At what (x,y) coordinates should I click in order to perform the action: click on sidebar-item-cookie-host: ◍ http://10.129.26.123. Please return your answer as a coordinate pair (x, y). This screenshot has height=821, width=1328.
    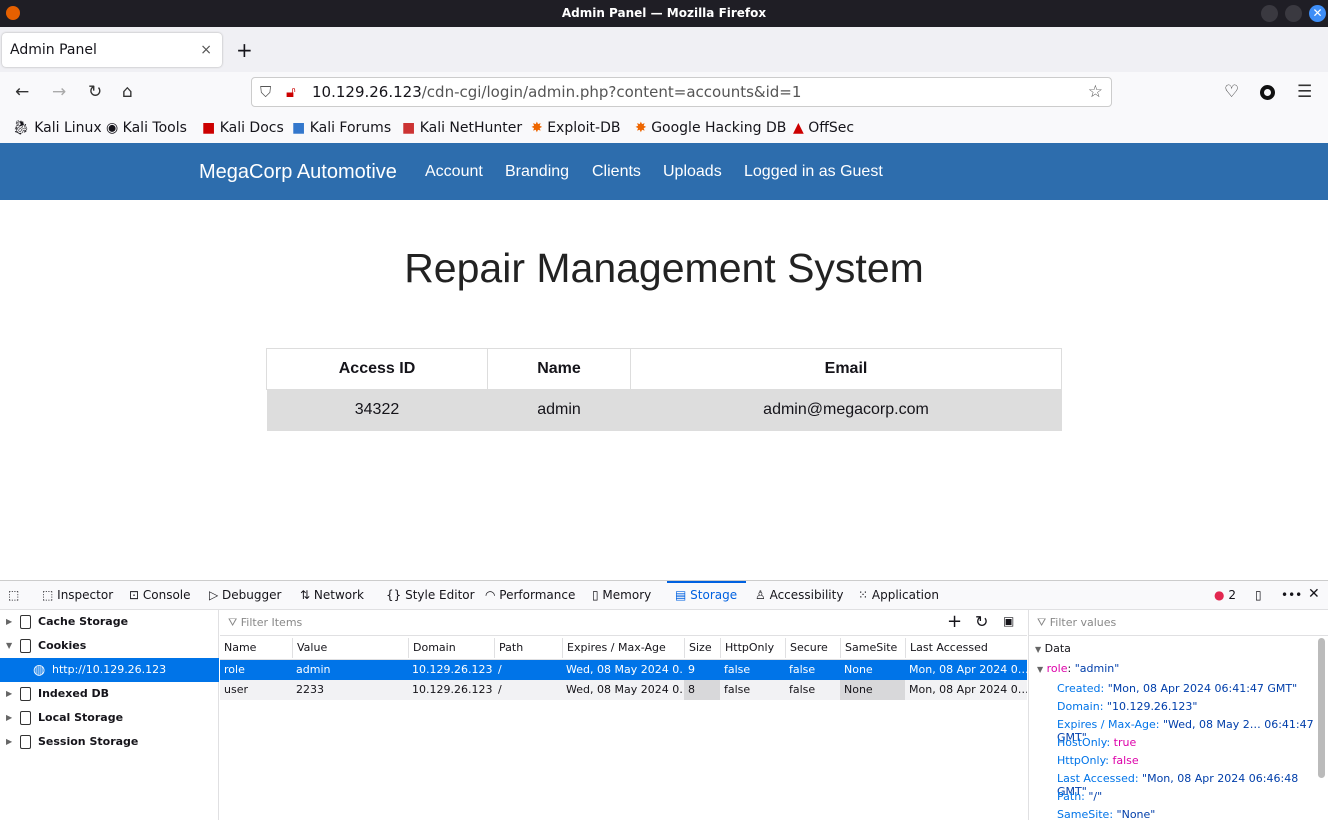
    Looking at the image, I should click on (109, 670).